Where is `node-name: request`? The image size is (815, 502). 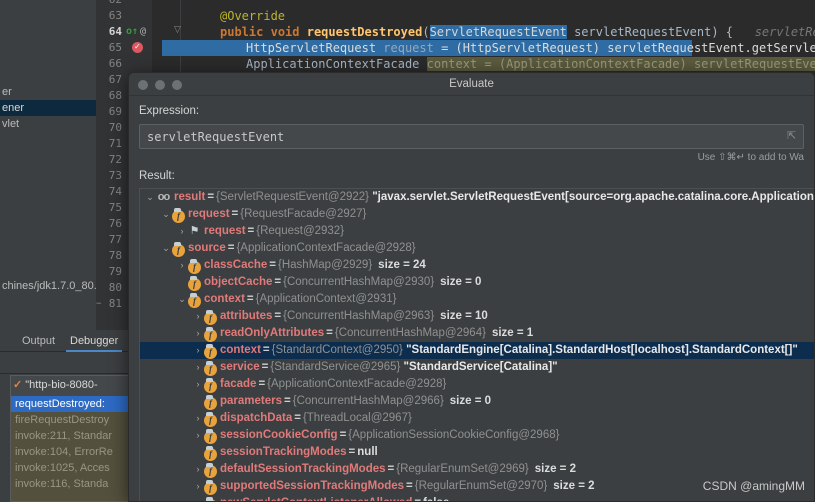
node-name: request is located at coordinates (225, 231).